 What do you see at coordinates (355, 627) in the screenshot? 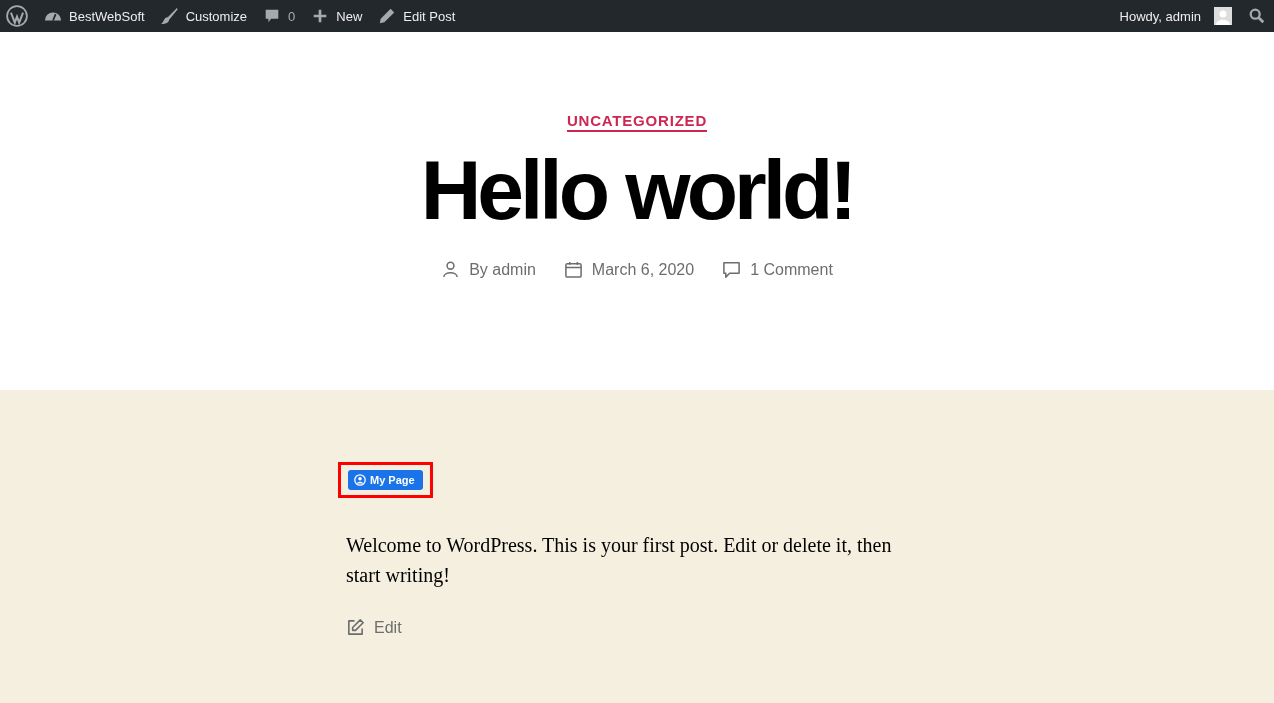
I see `edit-icon` at bounding box center [355, 627].